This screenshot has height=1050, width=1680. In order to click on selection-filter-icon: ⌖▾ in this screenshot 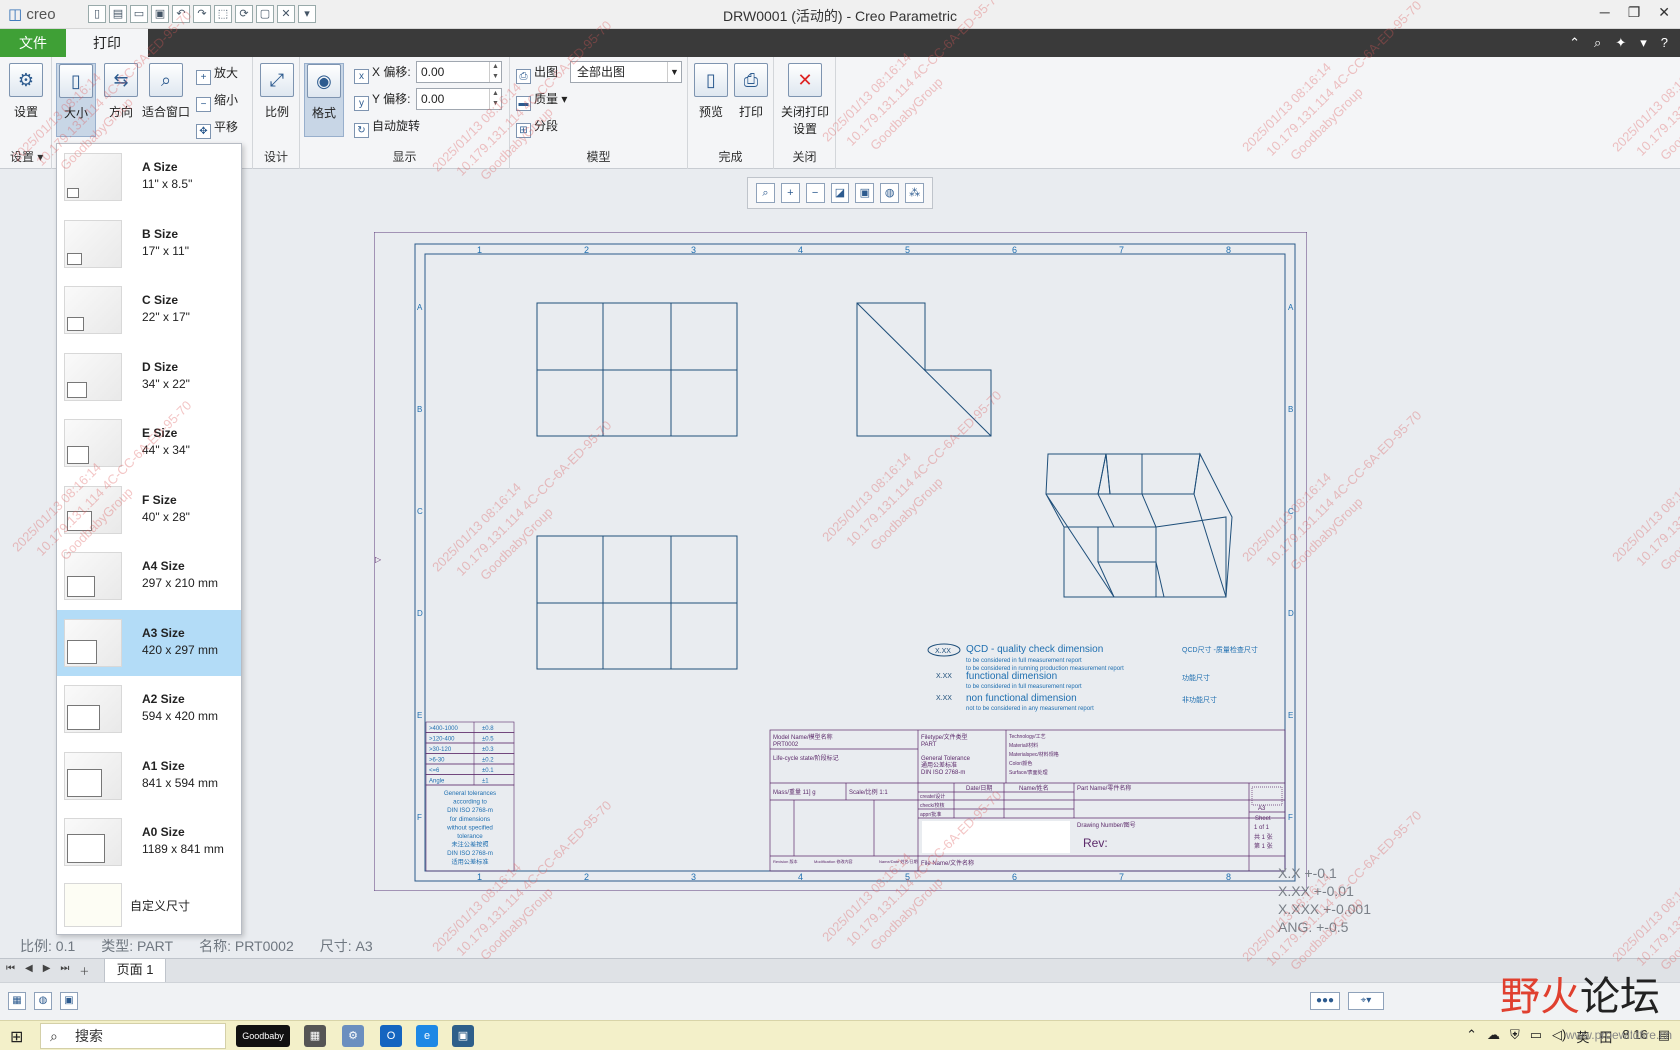, I will do `click(1366, 1001)`.